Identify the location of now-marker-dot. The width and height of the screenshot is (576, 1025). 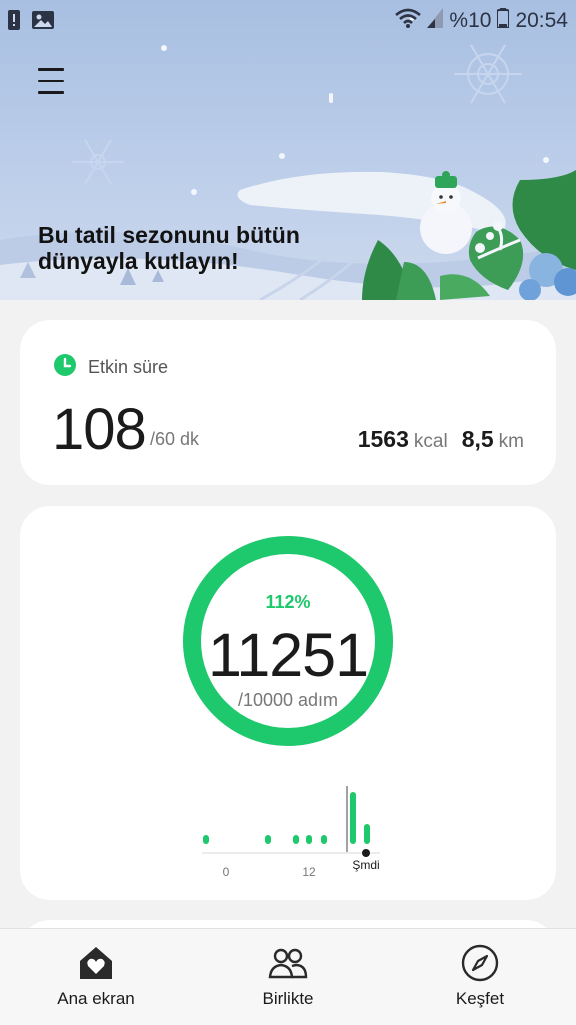
(366, 853).